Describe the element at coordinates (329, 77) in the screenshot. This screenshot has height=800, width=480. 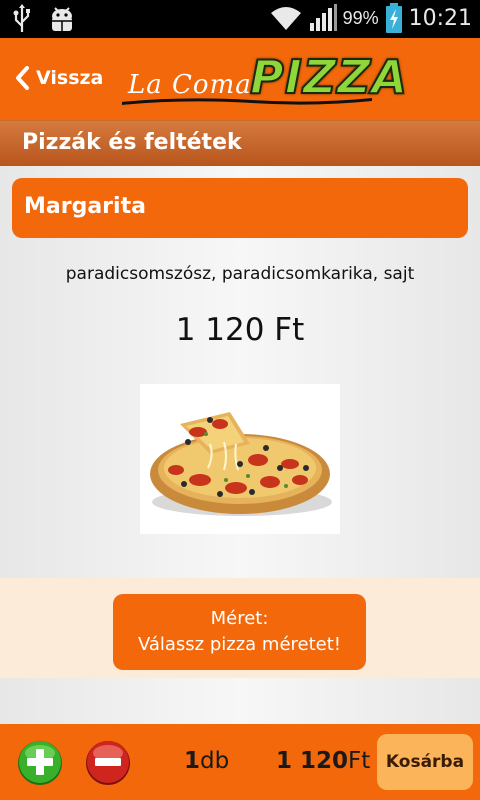
I see `logo-pizza-text: PIZZA` at that location.